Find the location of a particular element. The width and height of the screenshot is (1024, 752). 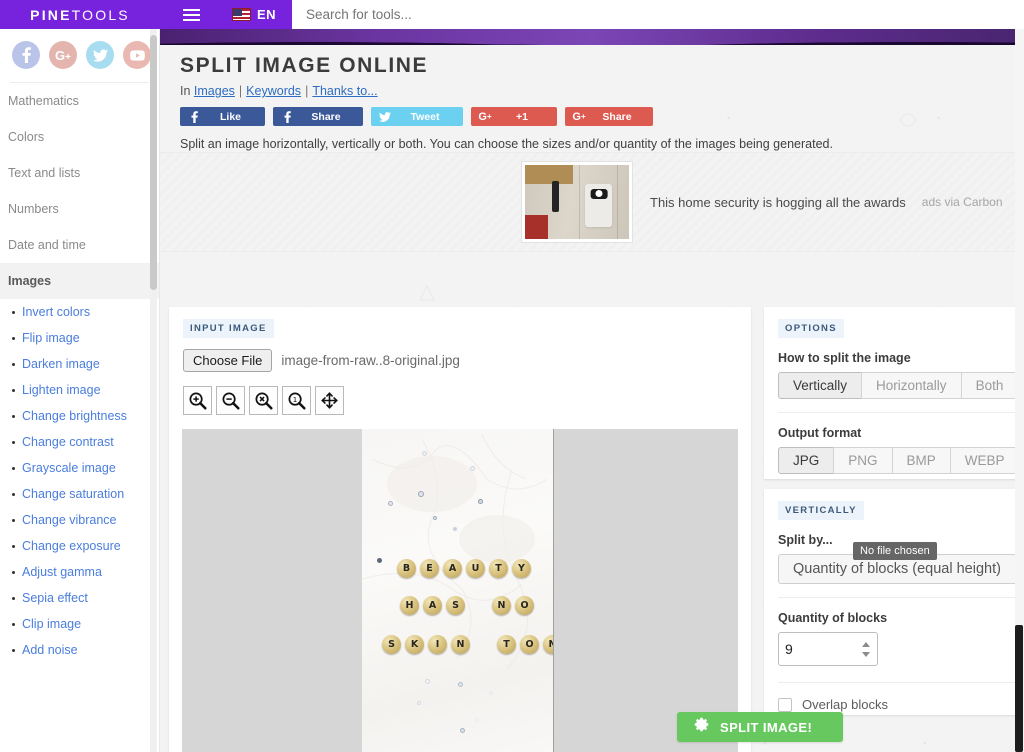

sidebar-link-sepia-effect: Sepia effect is located at coordinates (79, 598).